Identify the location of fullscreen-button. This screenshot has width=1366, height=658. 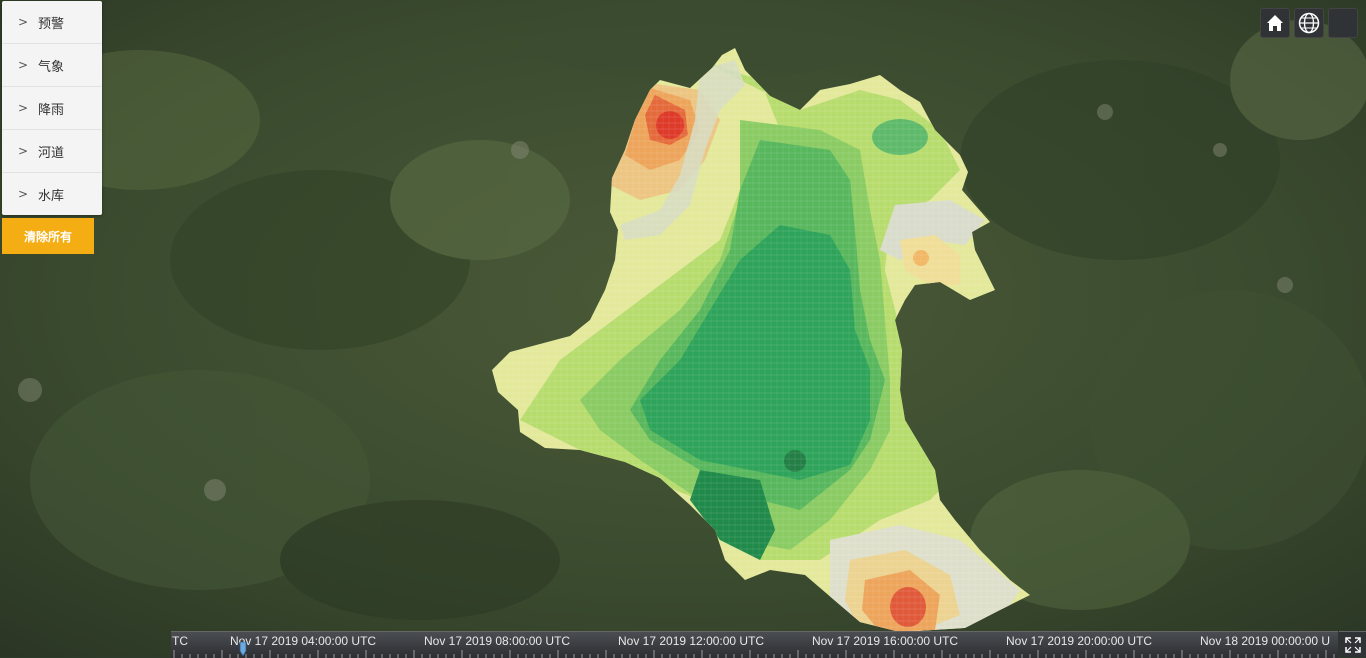
(1352, 644).